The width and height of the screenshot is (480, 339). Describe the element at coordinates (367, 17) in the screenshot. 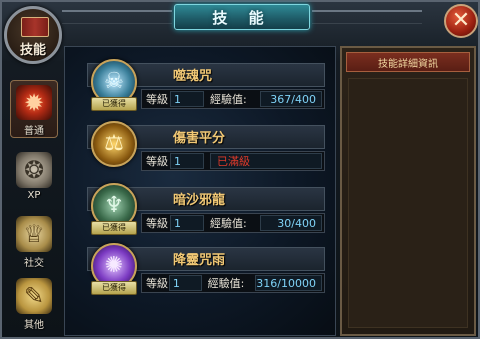

I see `title-wing-right` at that location.